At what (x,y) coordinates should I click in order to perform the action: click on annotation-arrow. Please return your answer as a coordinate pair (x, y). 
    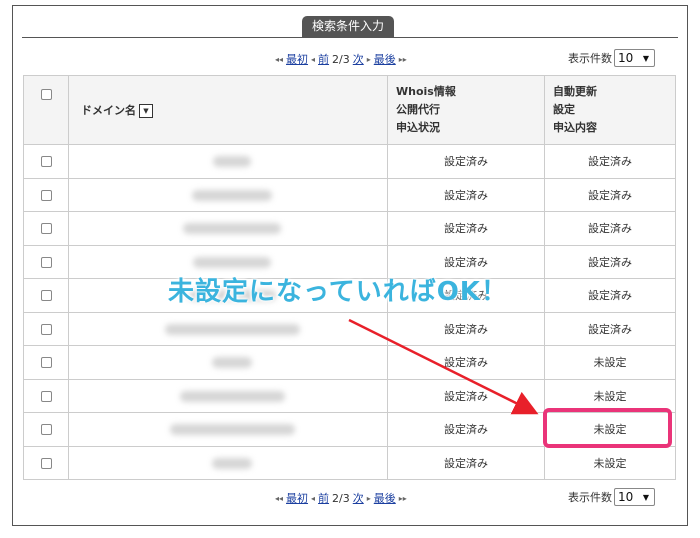
    Looking at the image, I should click on (443, 366).